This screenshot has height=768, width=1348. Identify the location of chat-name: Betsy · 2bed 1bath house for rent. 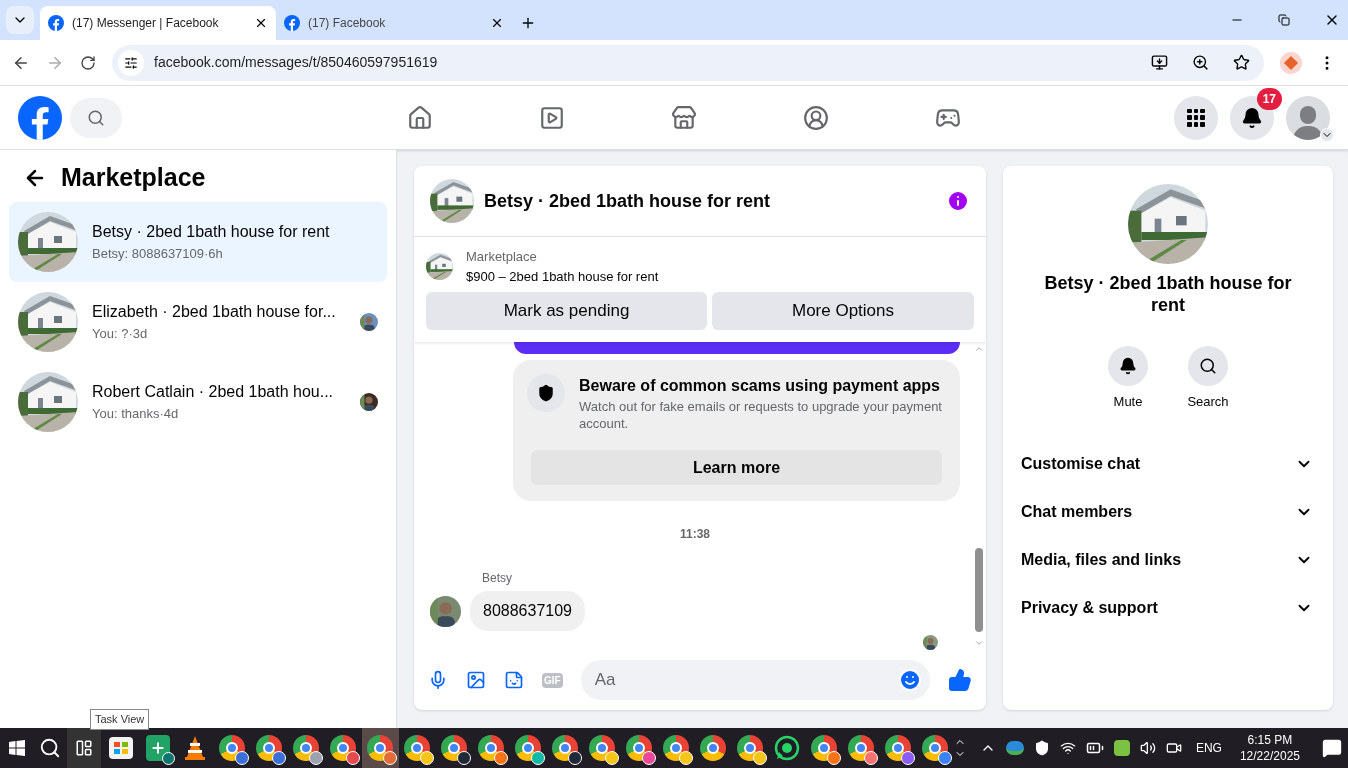
(211, 232).